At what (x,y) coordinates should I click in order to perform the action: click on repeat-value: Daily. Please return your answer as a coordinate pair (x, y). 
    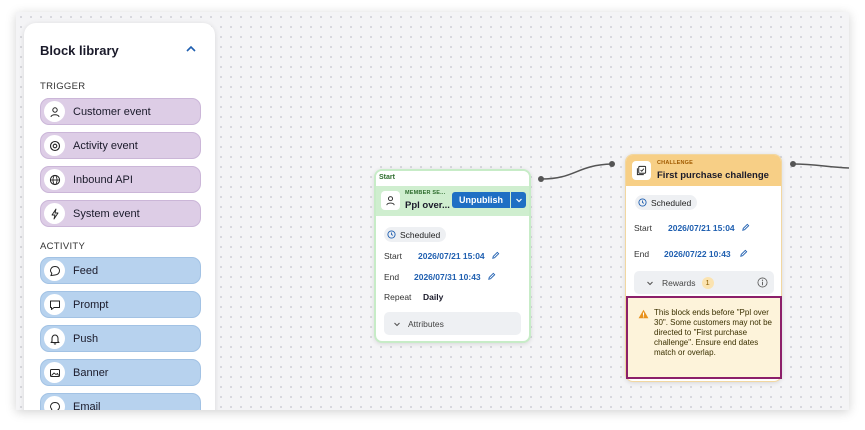
    Looking at the image, I should click on (433, 297).